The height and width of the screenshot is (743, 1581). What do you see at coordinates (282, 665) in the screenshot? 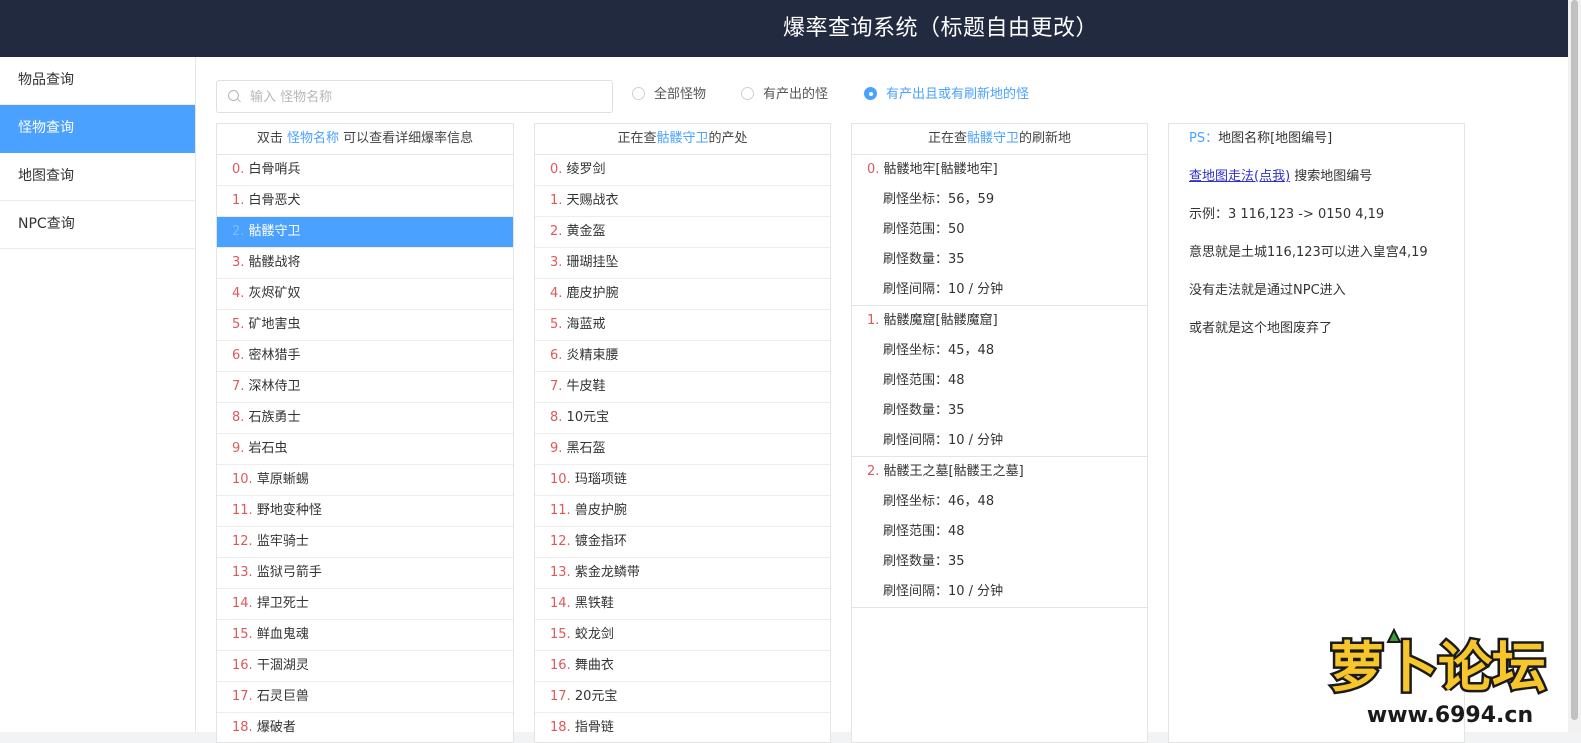
I see `monster-name: 干涸湖灵` at bounding box center [282, 665].